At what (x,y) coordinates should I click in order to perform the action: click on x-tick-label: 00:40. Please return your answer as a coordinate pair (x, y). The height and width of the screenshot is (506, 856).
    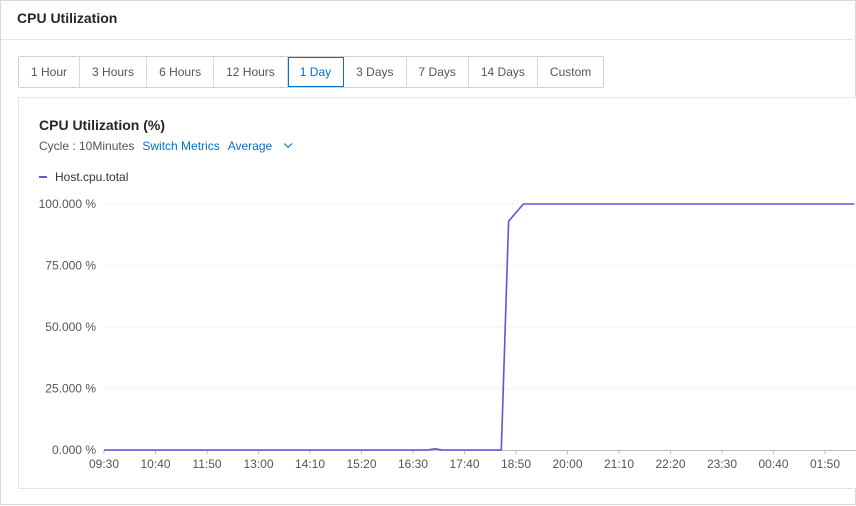
    Looking at the image, I should click on (773, 464).